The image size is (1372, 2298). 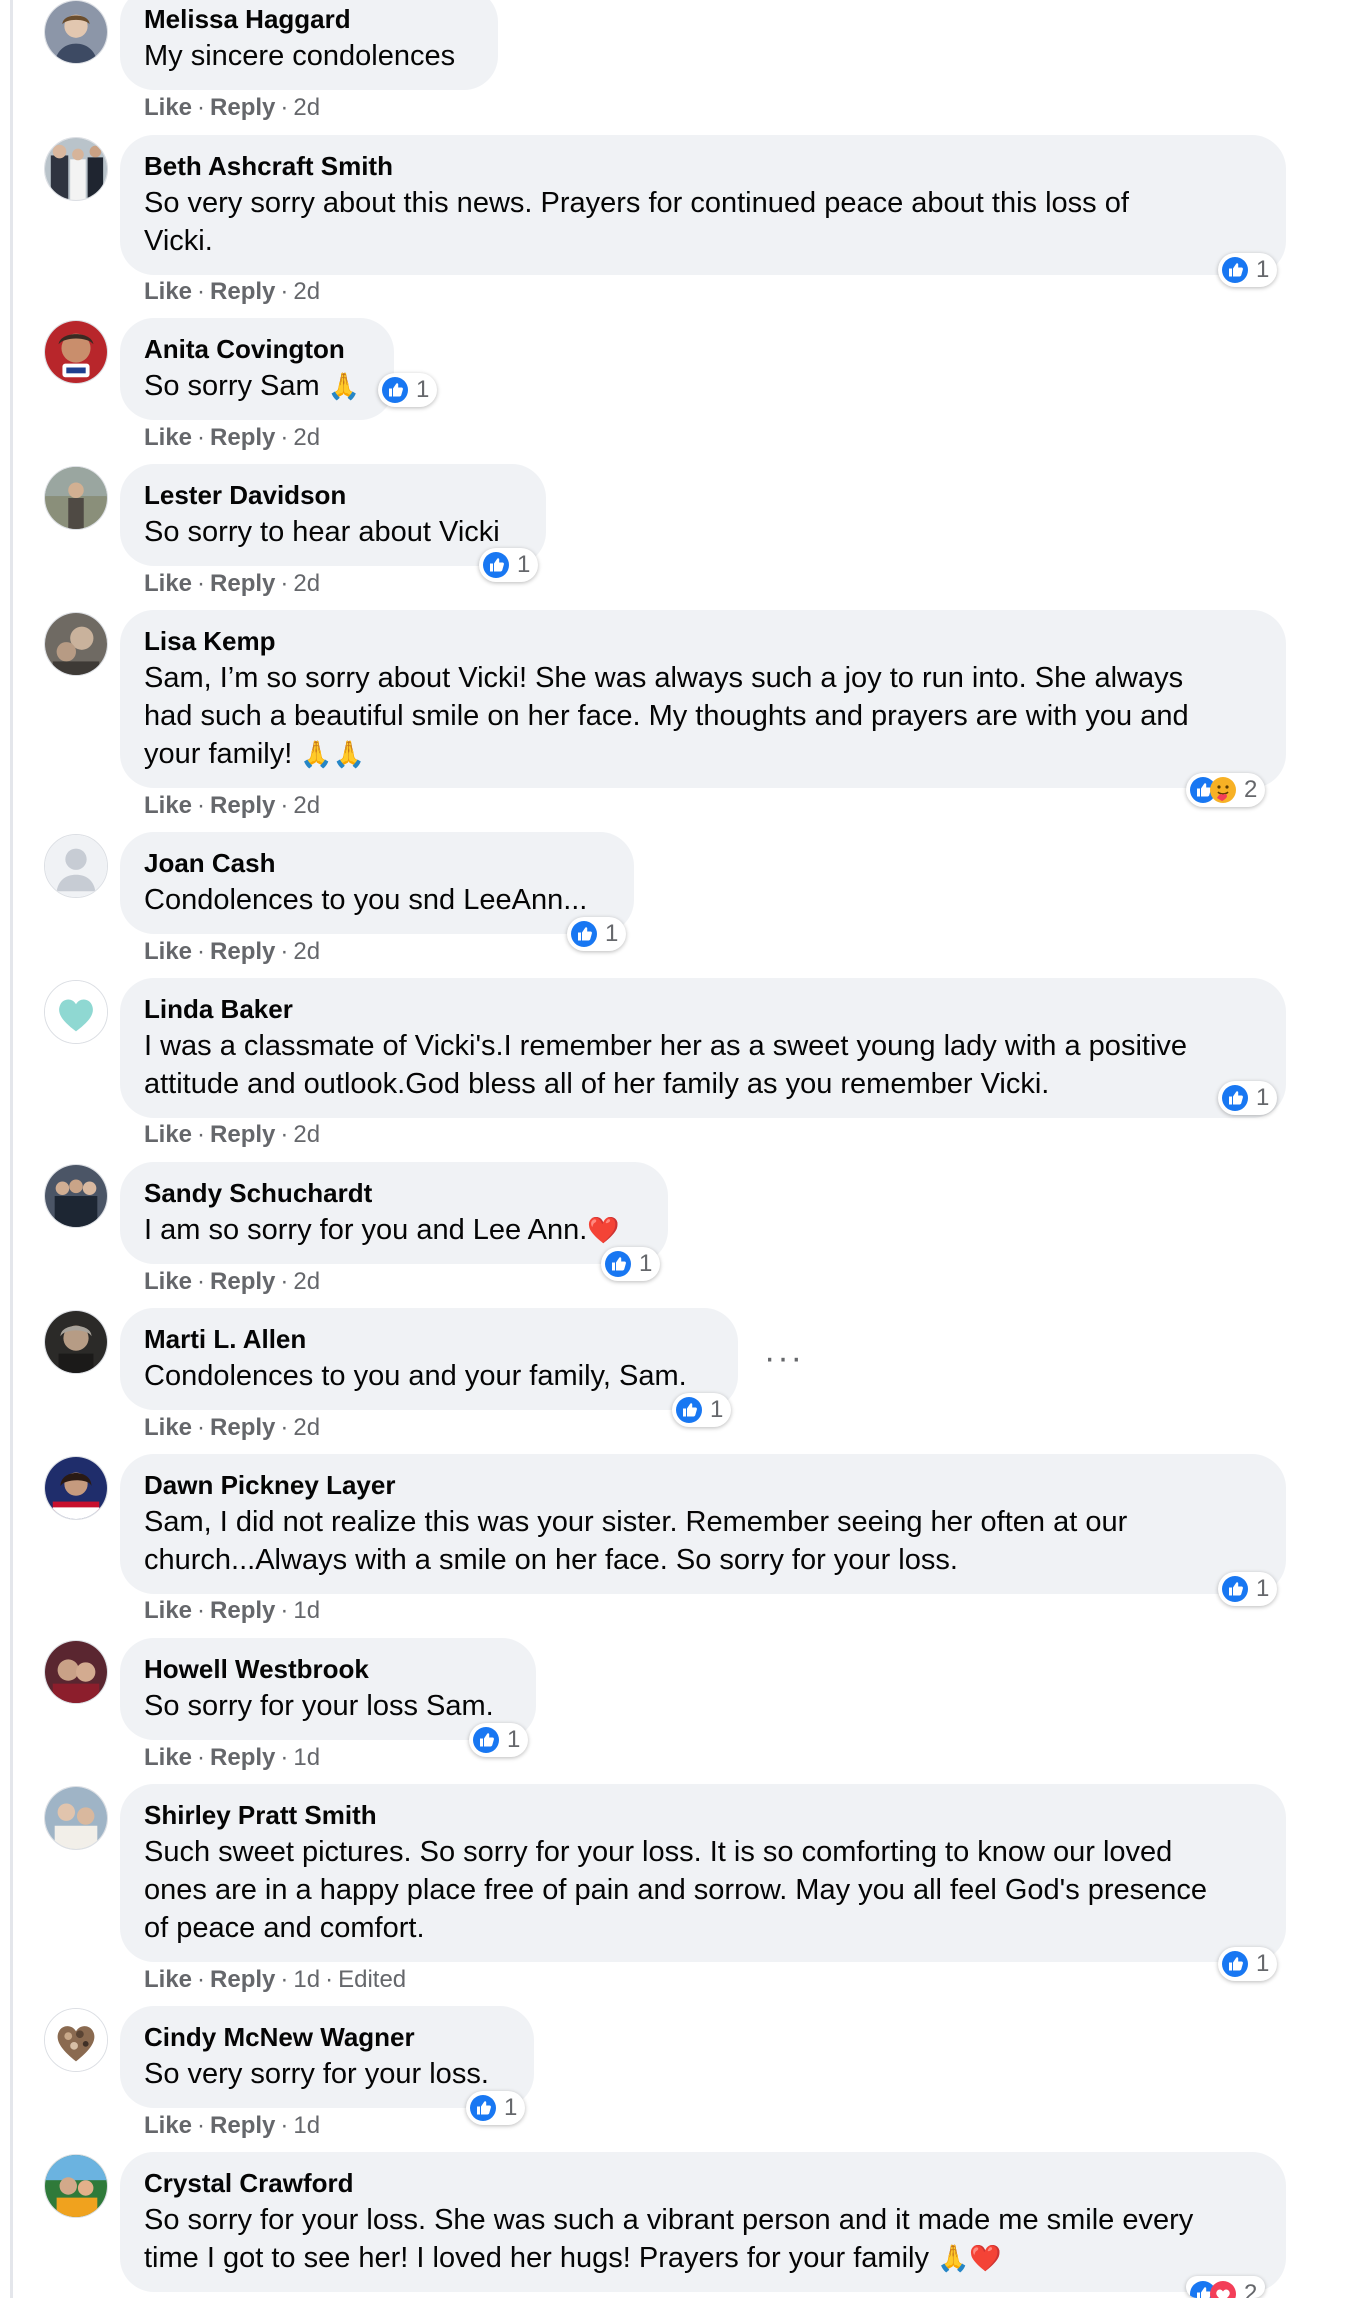 I want to click on comment-author: Anita Covington, so click(x=256, y=349).